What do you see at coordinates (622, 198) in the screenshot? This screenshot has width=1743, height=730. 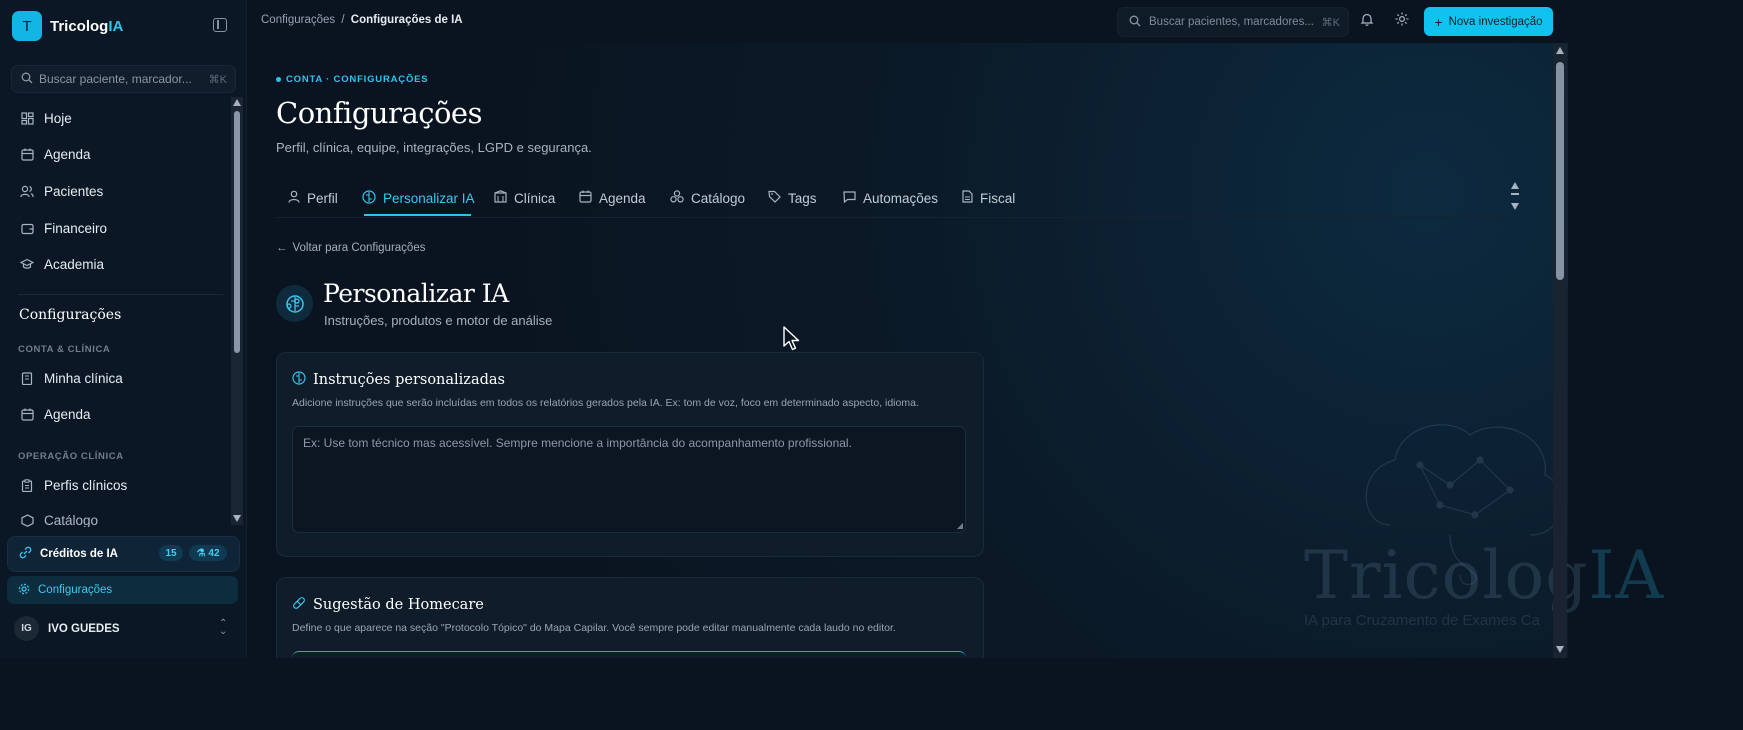 I see `tab-label: Agenda` at bounding box center [622, 198].